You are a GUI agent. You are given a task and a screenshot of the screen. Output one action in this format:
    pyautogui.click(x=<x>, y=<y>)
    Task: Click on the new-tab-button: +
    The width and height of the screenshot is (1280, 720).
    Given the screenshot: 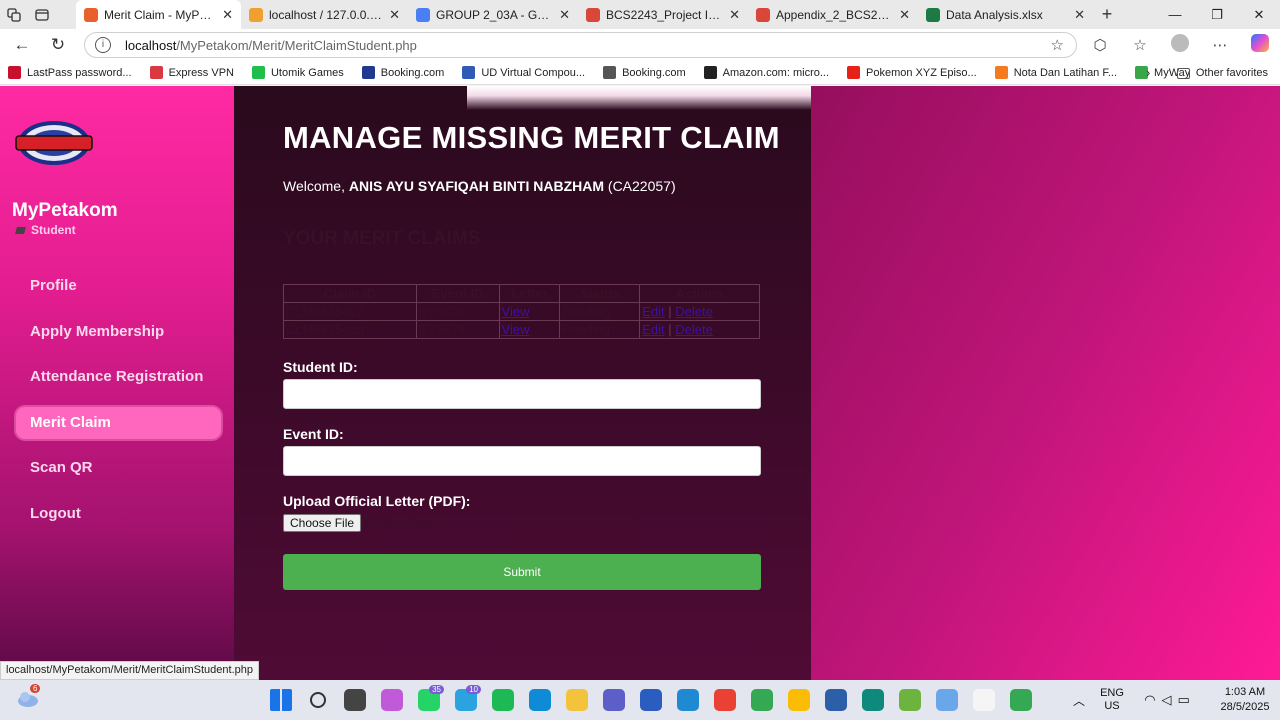 What is the action you would take?
    pyautogui.click(x=1107, y=14)
    